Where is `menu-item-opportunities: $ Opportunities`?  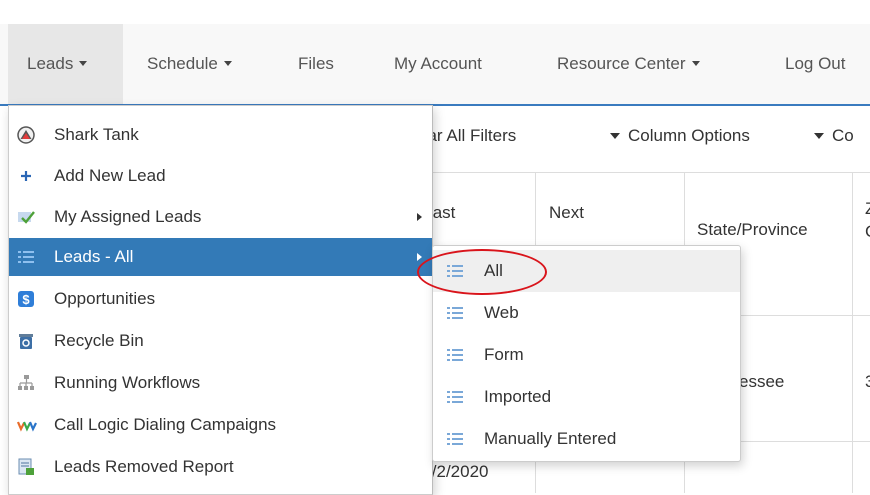 menu-item-opportunities: $ Opportunities is located at coordinates (220, 299).